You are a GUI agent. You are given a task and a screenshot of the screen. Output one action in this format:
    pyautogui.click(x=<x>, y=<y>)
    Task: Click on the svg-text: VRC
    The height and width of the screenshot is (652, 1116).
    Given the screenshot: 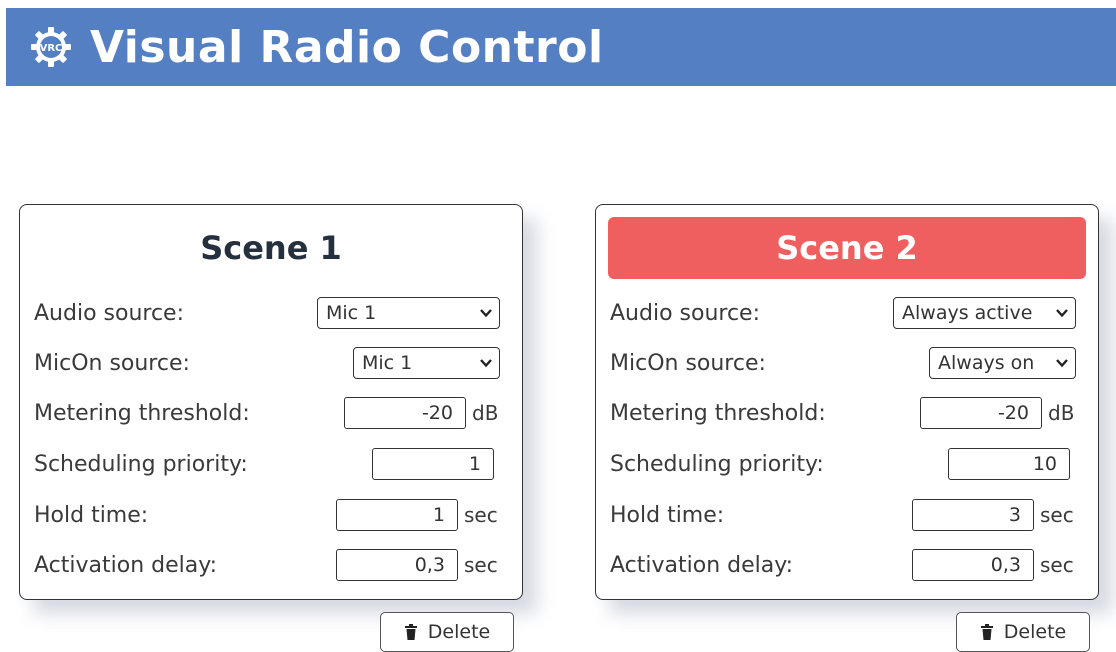 What is the action you would take?
    pyautogui.click(x=51, y=48)
    